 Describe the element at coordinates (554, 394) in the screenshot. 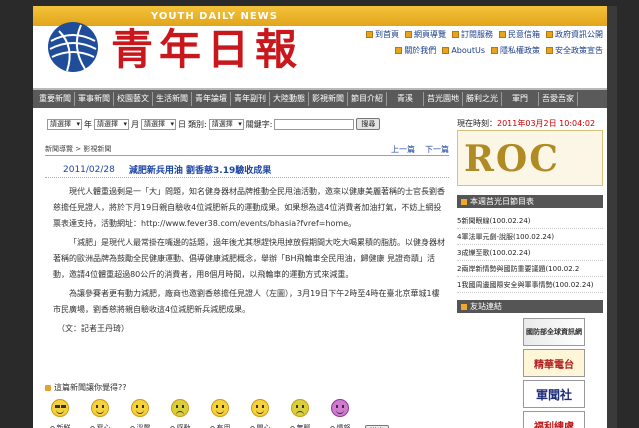

I see `banner-news-agency: 軍聞社` at that location.